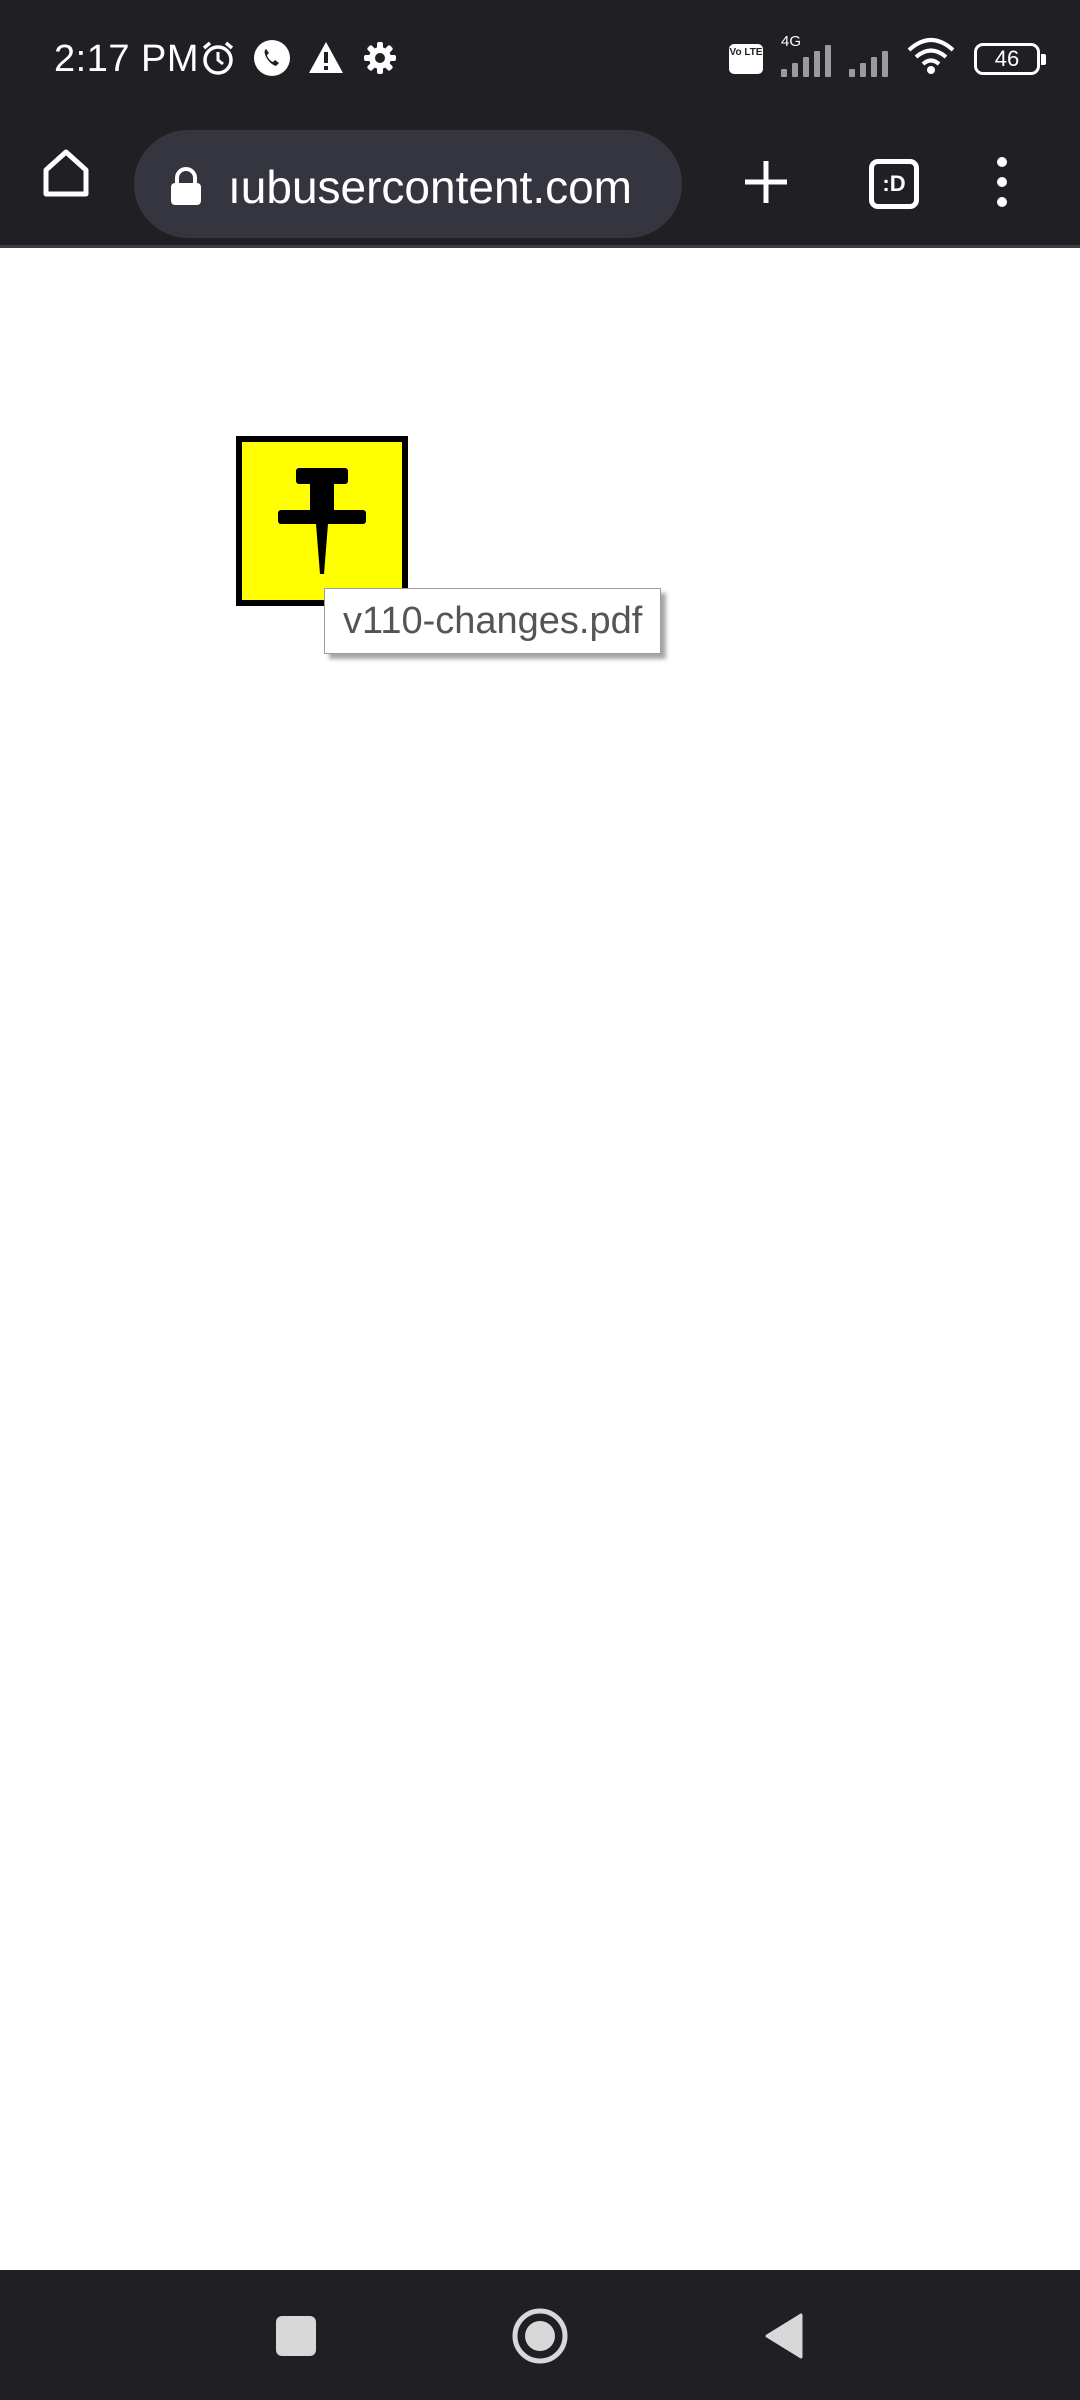 The height and width of the screenshot is (2400, 1080). Describe the element at coordinates (127, 59) in the screenshot. I see `status-time: 2:17 PM` at that location.